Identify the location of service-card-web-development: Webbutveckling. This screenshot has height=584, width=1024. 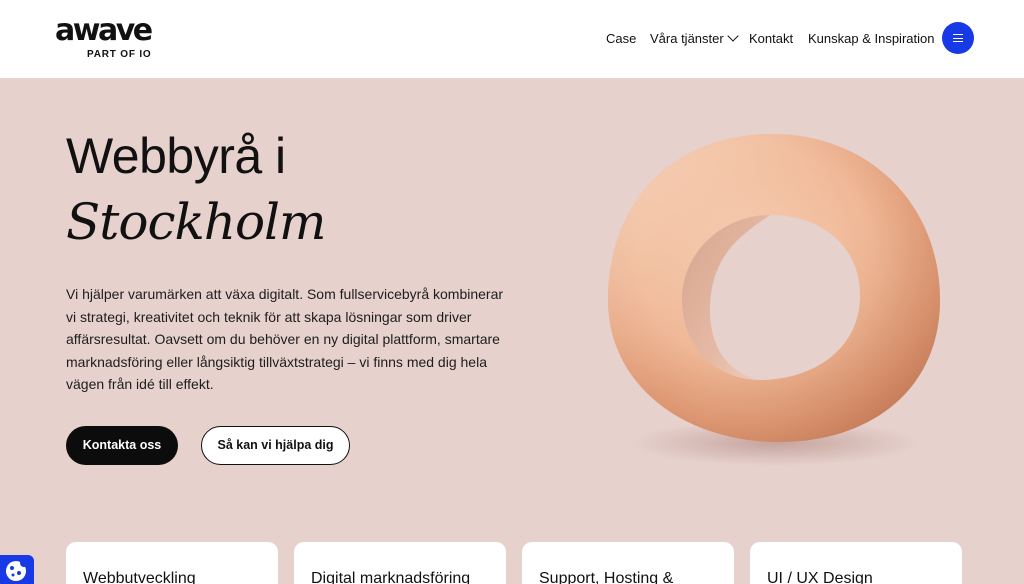
(172, 563).